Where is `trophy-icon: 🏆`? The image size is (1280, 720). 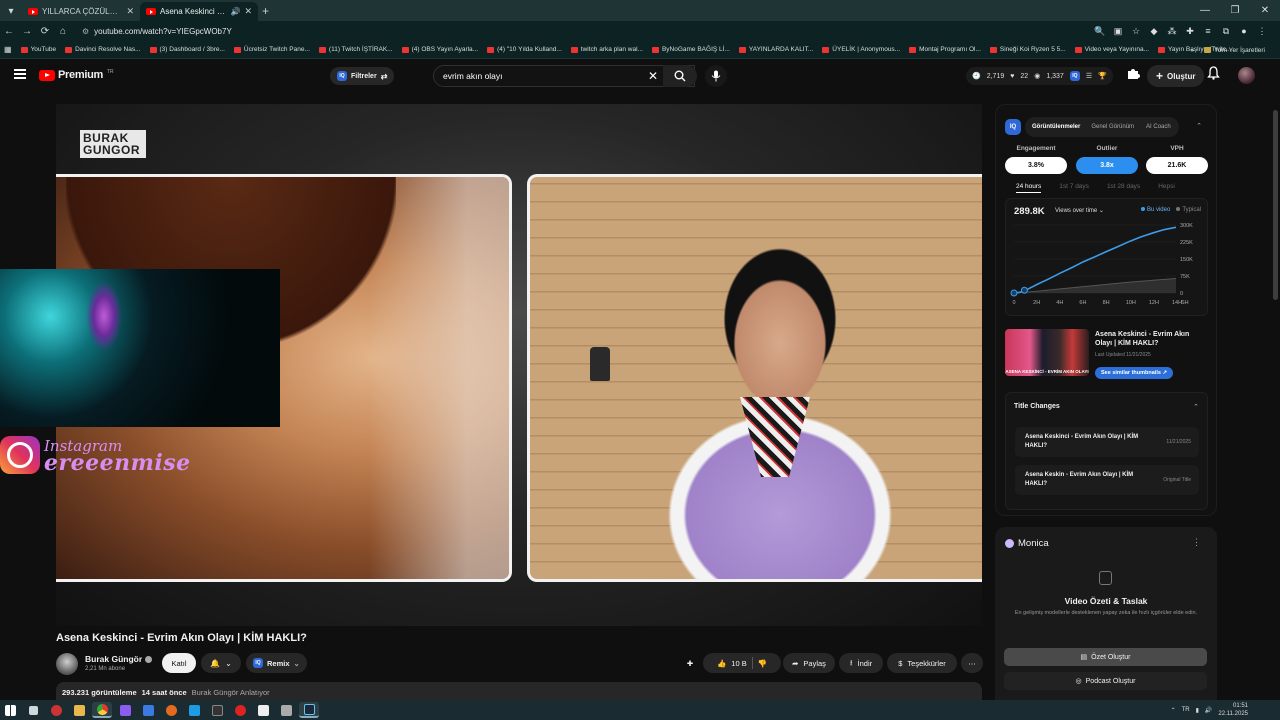 trophy-icon: 🏆 is located at coordinates (1102, 76).